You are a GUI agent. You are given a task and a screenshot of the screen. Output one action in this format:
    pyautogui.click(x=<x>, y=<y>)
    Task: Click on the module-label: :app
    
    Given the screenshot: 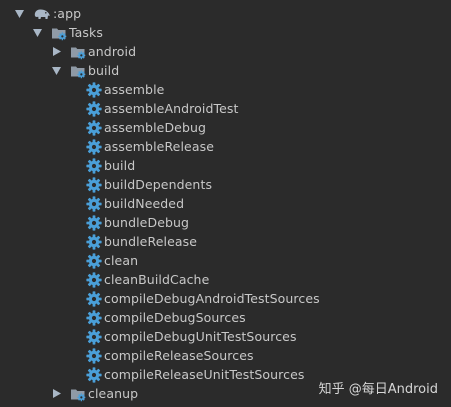 What is the action you would take?
    pyautogui.click(x=67, y=13)
    